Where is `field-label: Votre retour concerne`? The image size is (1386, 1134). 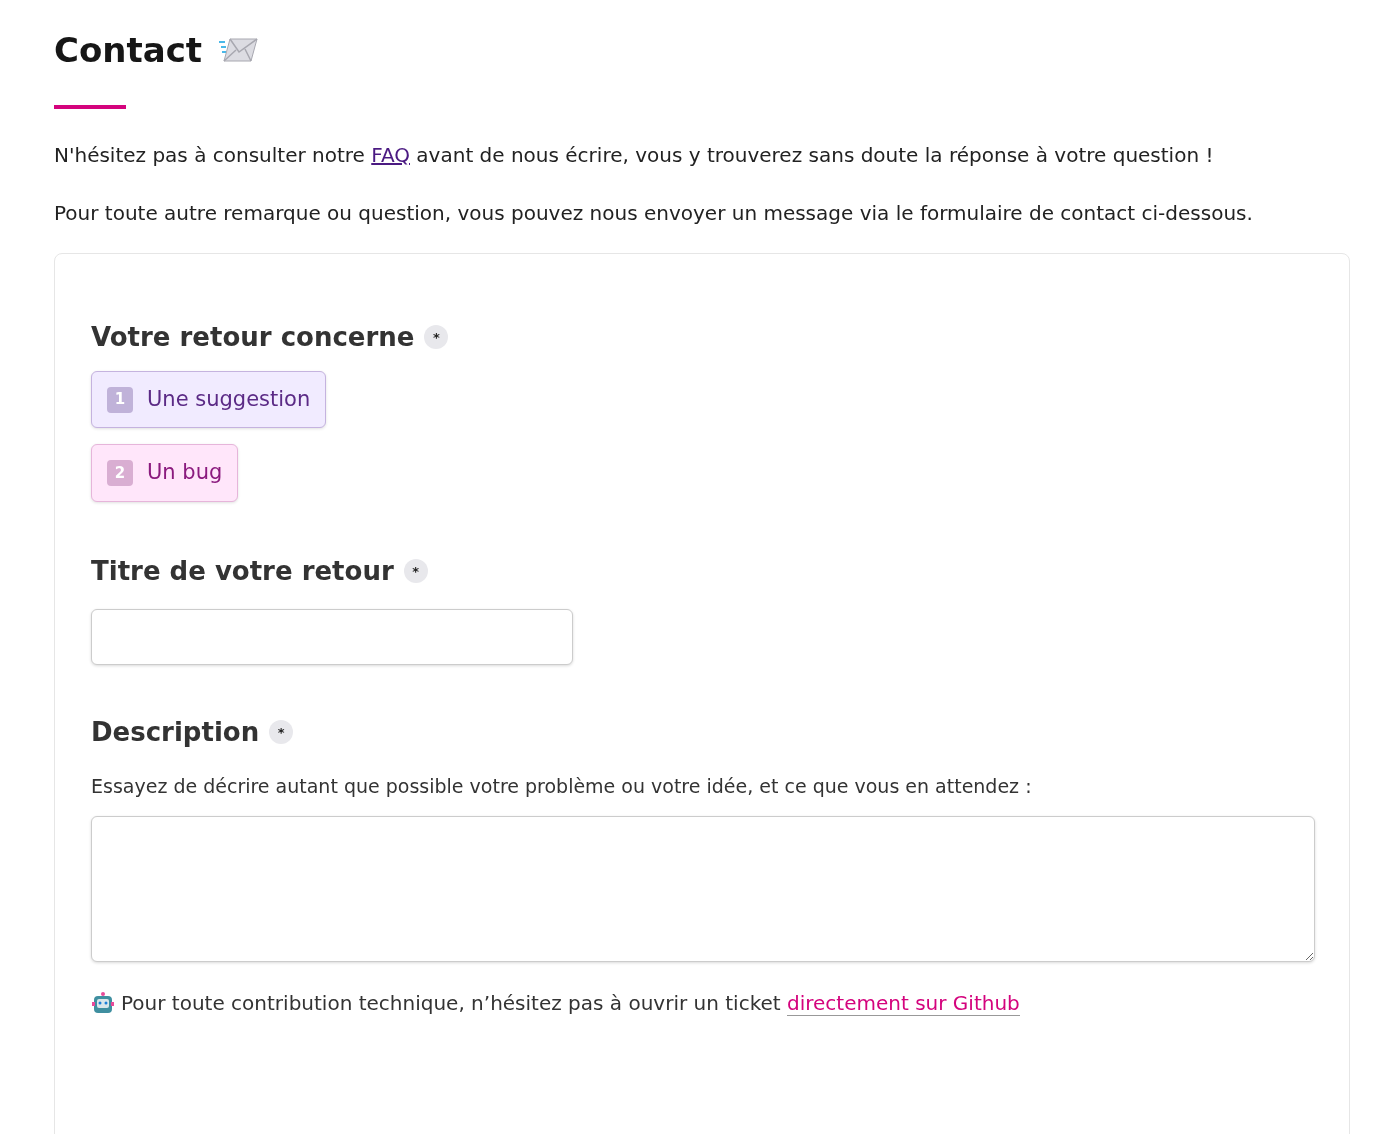
field-label: Votre retour concerne is located at coordinates (253, 337).